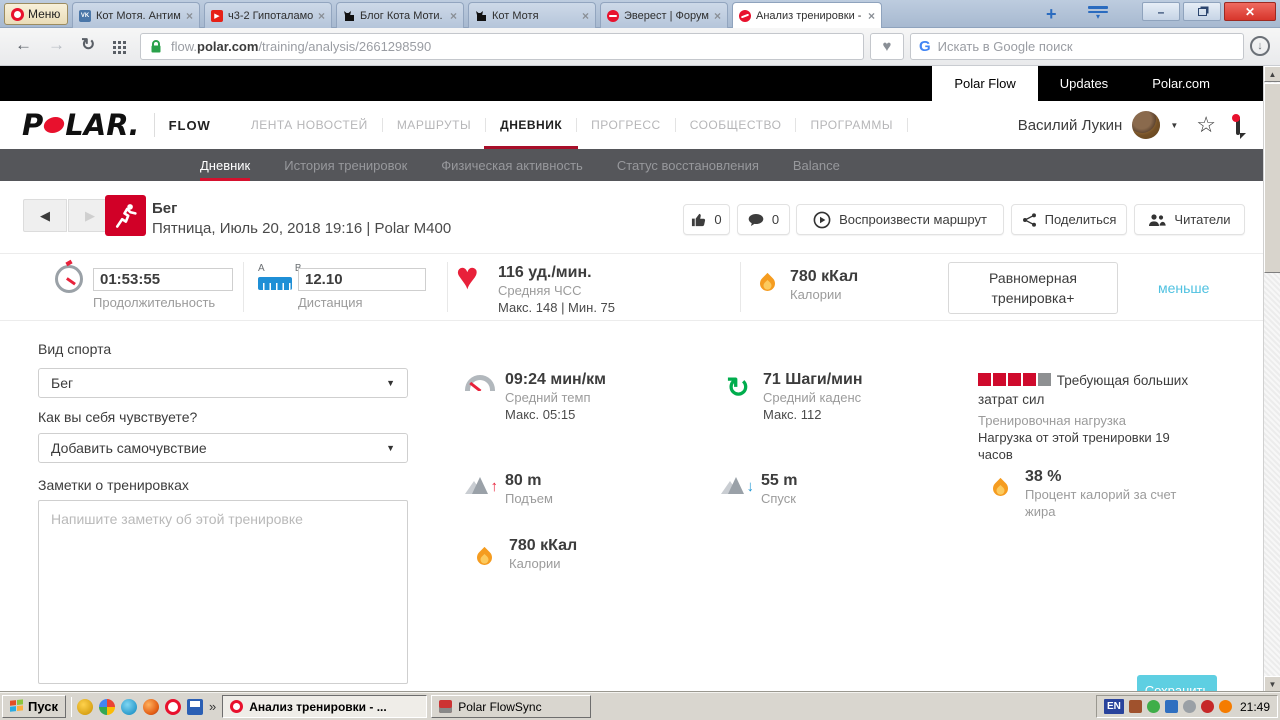 The height and width of the screenshot is (720, 1280). I want to click on taskbar-clock: 21:49, so click(1254, 706).